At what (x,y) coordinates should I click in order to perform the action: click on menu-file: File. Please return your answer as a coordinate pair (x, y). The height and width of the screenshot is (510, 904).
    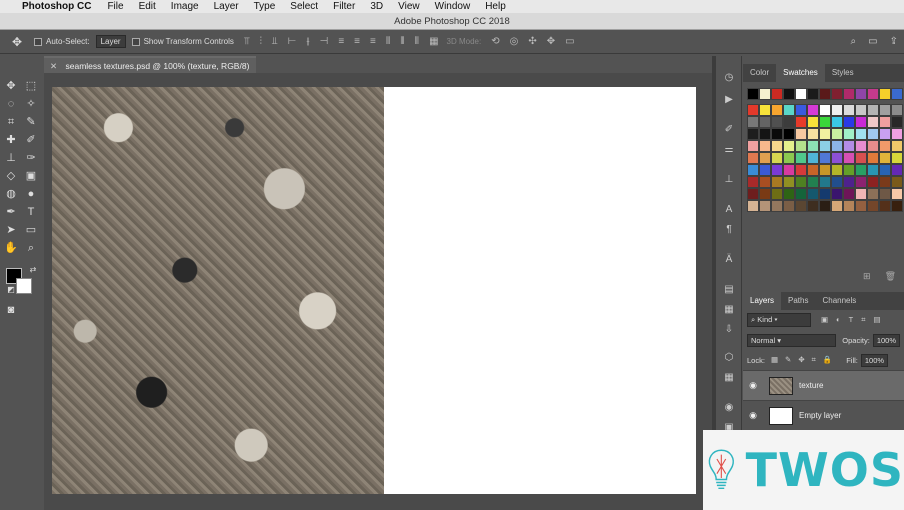
    Looking at the image, I should click on (115, 6).